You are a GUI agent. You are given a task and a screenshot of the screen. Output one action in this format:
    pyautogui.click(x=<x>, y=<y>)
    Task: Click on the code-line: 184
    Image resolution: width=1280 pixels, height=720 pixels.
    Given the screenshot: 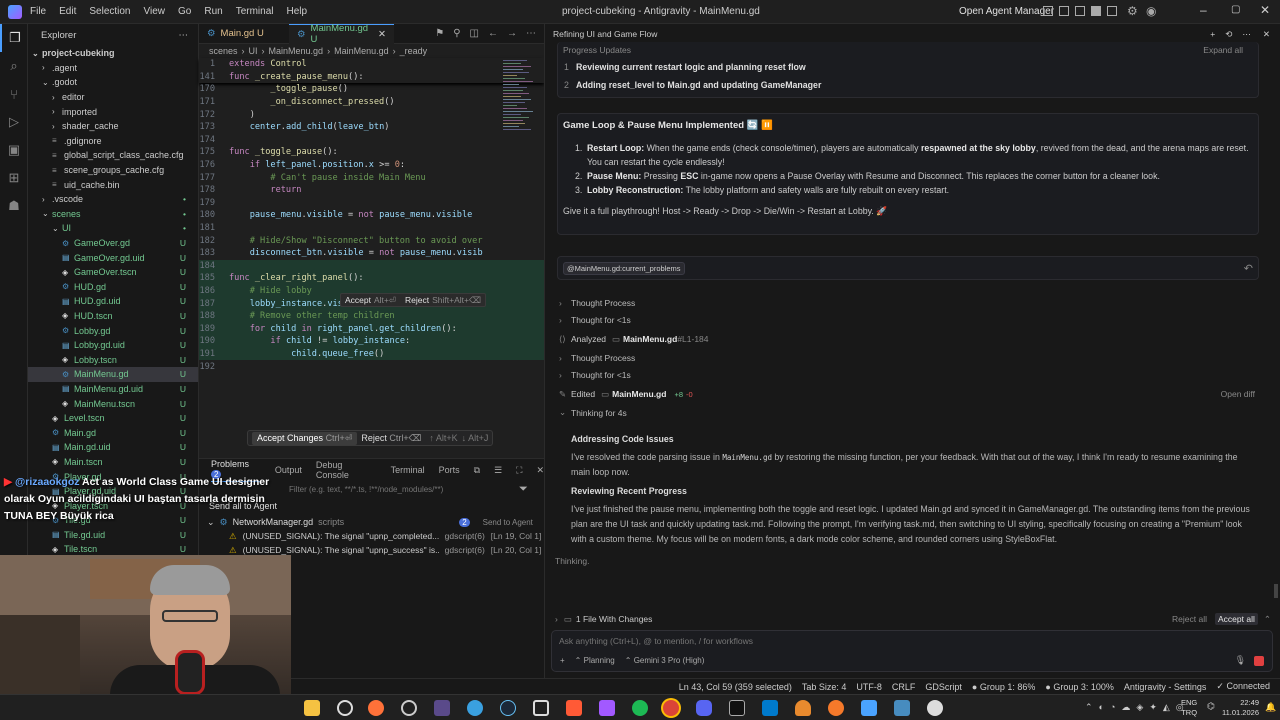 What is the action you would take?
    pyautogui.click(x=371, y=266)
    